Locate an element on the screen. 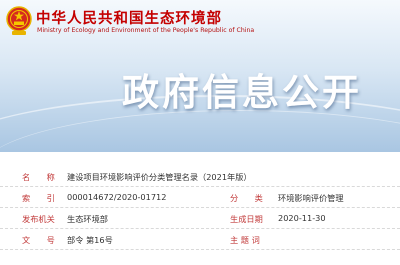 The width and height of the screenshot is (400, 265). date-label: 生成日期 is located at coordinates (246, 219).